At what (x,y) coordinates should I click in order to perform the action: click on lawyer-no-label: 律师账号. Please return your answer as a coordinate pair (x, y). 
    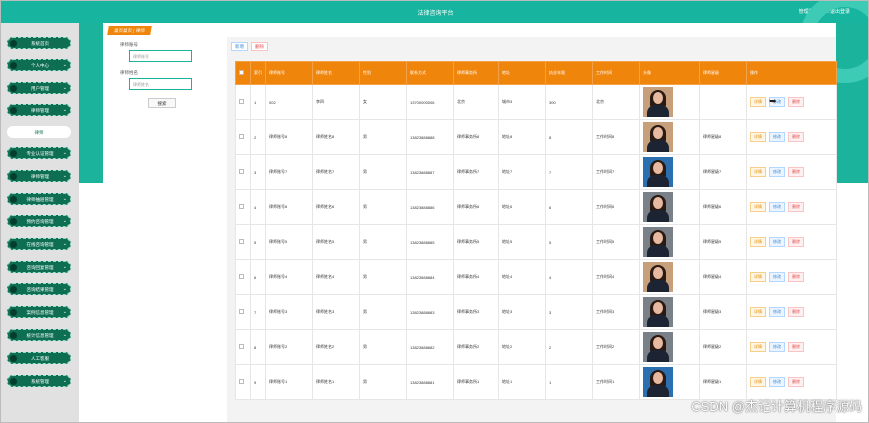
    Looking at the image, I should click on (129, 44).